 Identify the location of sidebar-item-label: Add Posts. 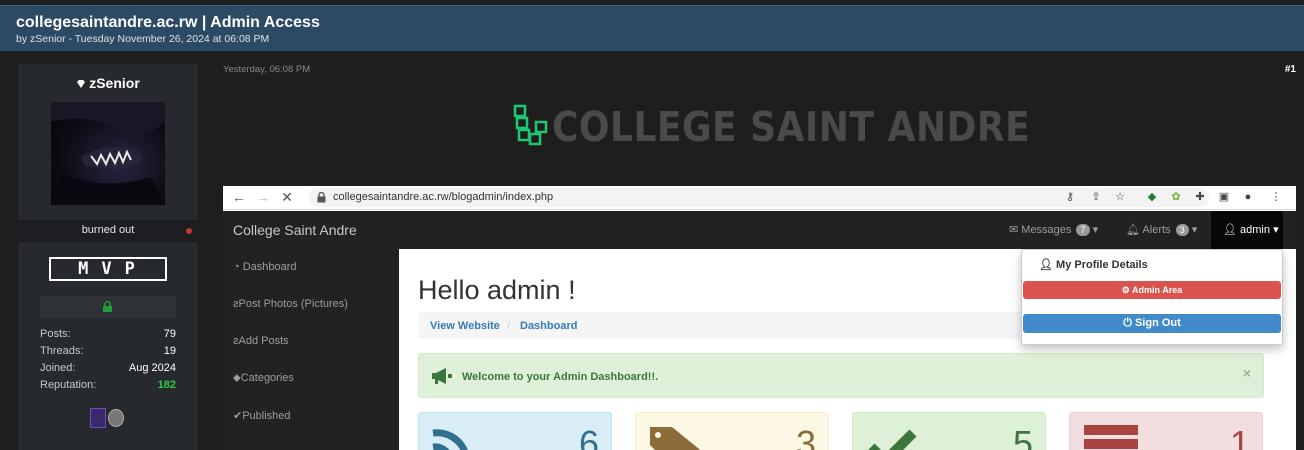
(263, 341).